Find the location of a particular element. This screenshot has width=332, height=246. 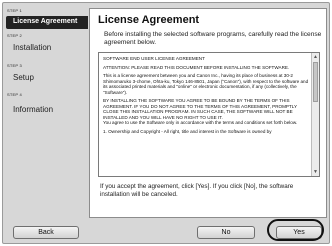

yes-highlight-circle is located at coordinates (295, 230).